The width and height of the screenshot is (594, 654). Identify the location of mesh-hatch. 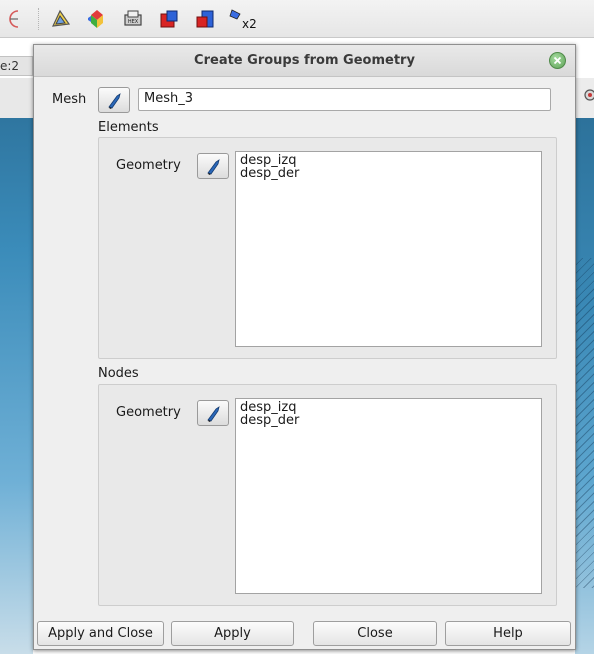
(584, 423).